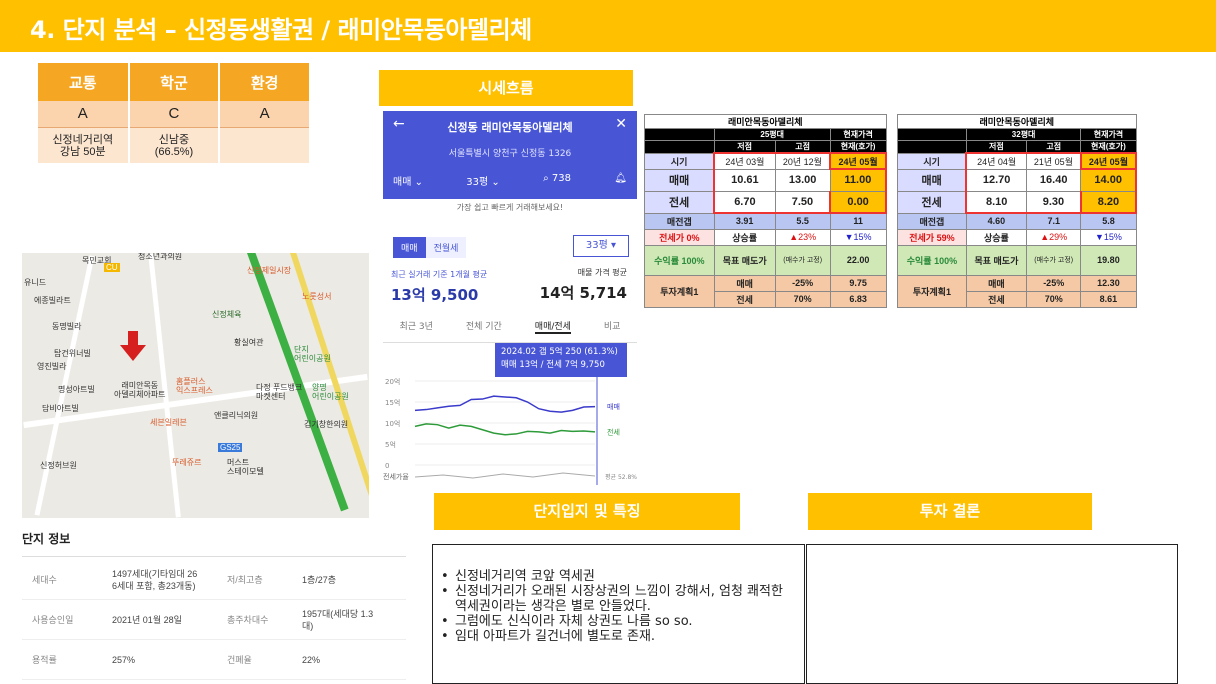 The image size is (1216, 684). Describe the element at coordinates (858, 202) in the screenshot. I see `cell: 0.00` at that location.